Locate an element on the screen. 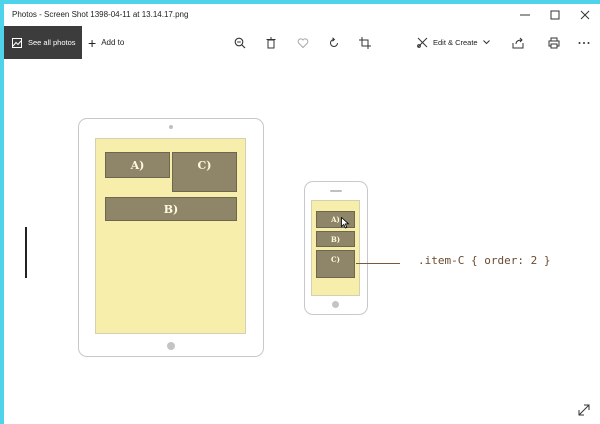 Image resolution: width=600 pixels, height=424 pixels. zoom-icon is located at coordinates (240, 43).